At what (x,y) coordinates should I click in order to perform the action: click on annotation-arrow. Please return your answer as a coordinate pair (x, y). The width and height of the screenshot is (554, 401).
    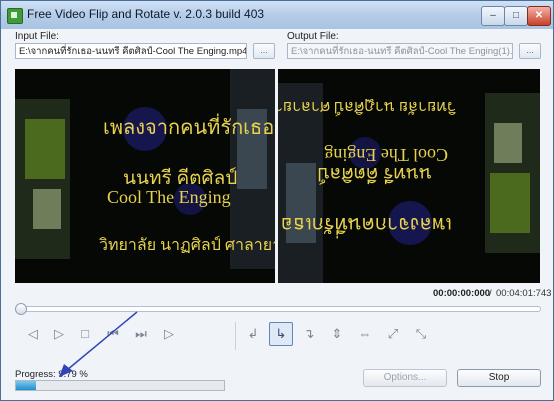
    Looking at the image, I should click on (98, 344).